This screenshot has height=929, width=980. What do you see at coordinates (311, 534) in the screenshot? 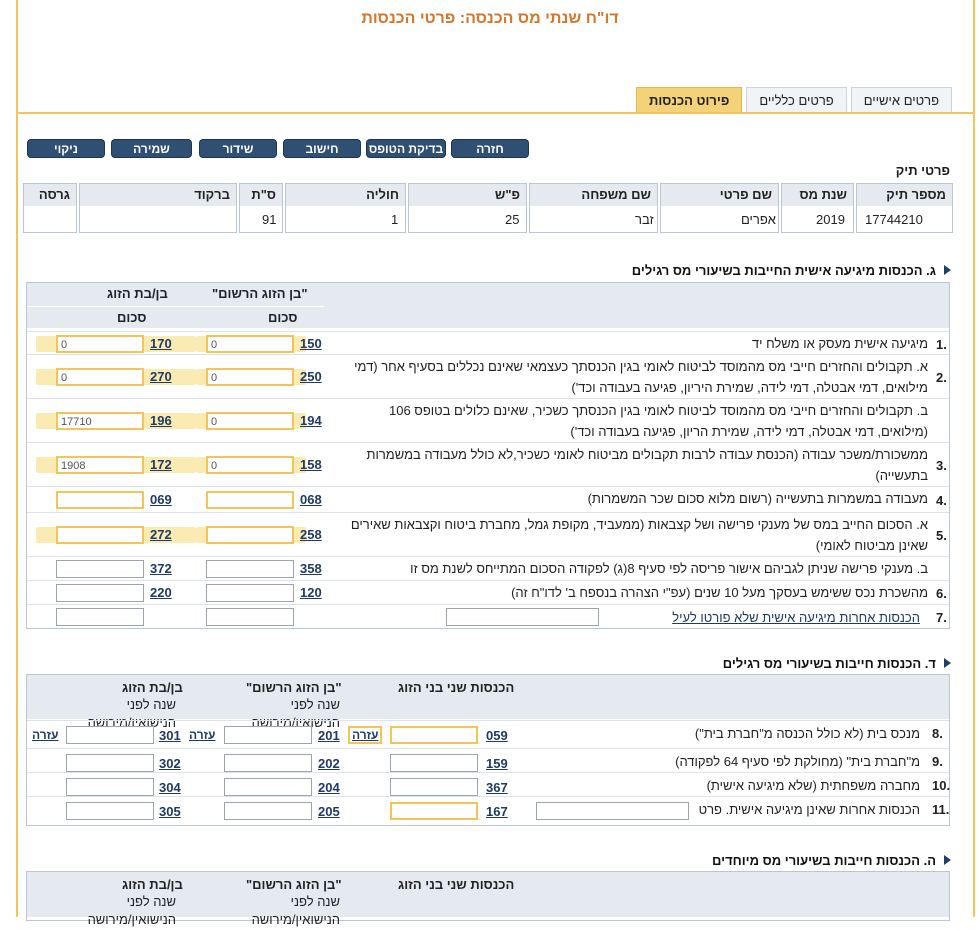
I see `g-field-code-reg: 258` at bounding box center [311, 534].